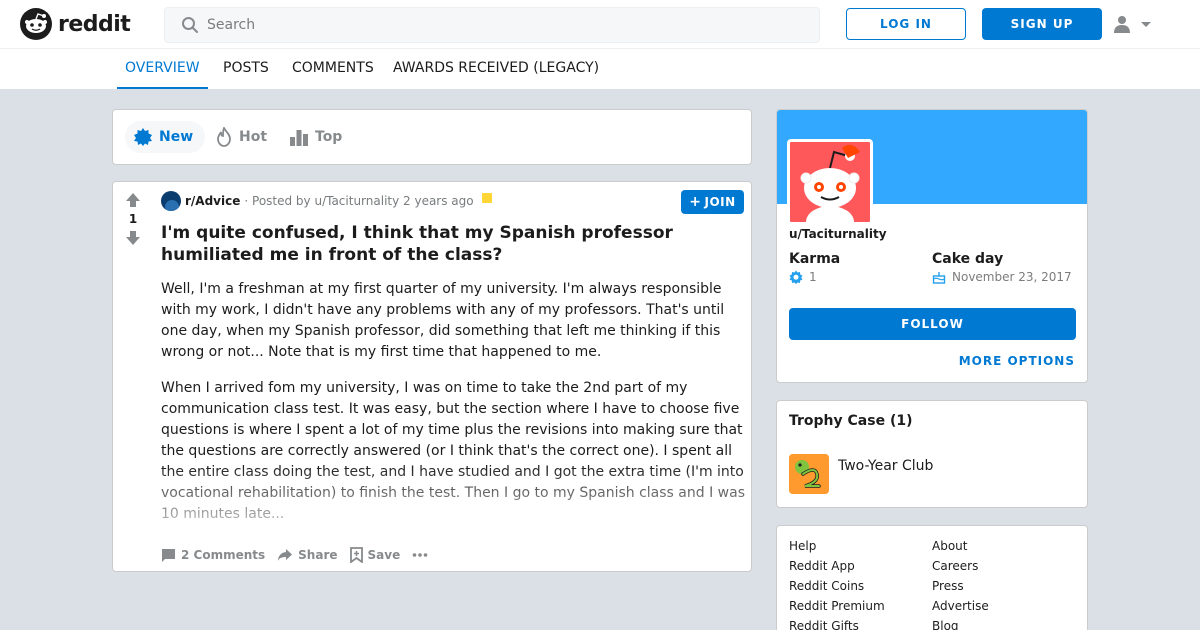 The height and width of the screenshot is (630, 1200). What do you see at coordinates (960, 606) in the screenshot?
I see `link-advertise: Advertise` at bounding box center [960, 606].